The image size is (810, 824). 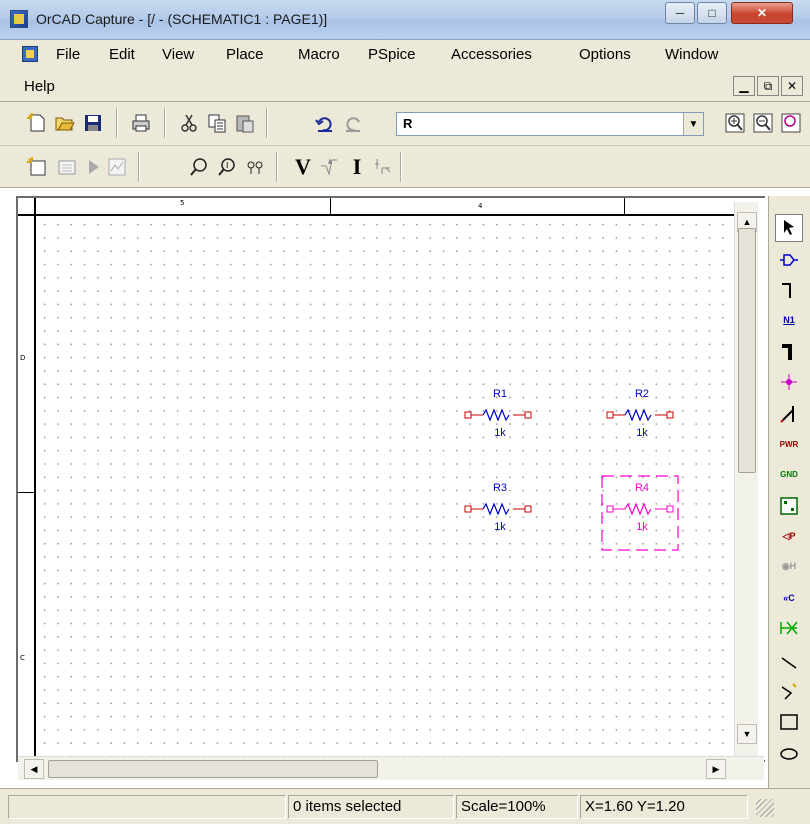 I want to click on part-reference: R3, so click(x=500, y=488).